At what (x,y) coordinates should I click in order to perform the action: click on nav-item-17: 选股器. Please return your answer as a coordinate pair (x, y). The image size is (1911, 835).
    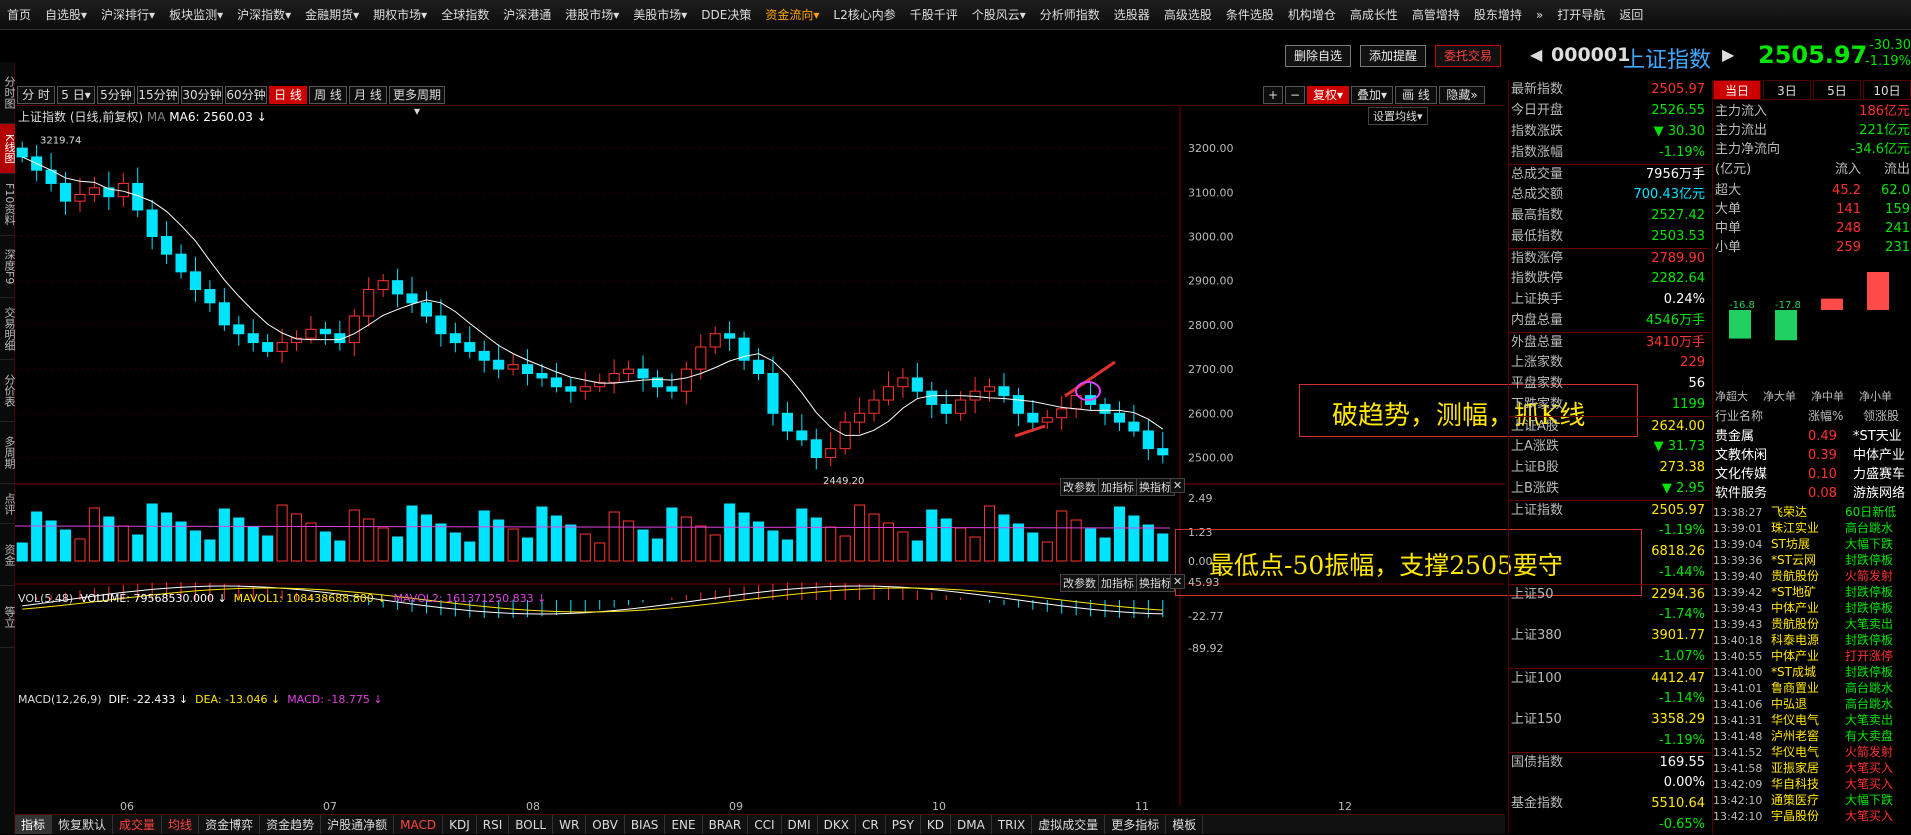
    Looking at the image, I should click on (1132, 14).